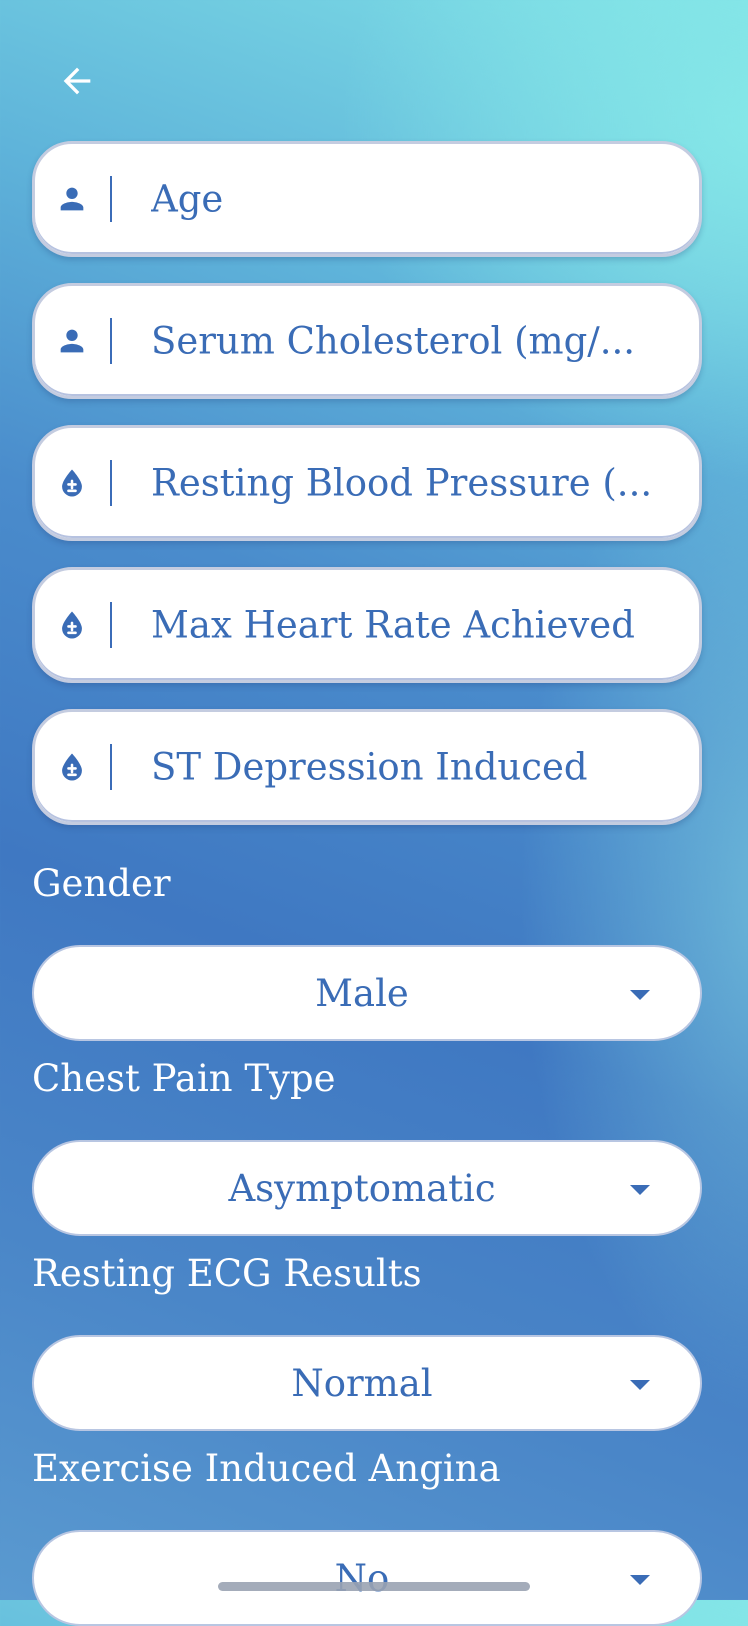  Describe the element at coordinates (187, 199) in the screenshot. I see `age-placeholder: Age` at that location.